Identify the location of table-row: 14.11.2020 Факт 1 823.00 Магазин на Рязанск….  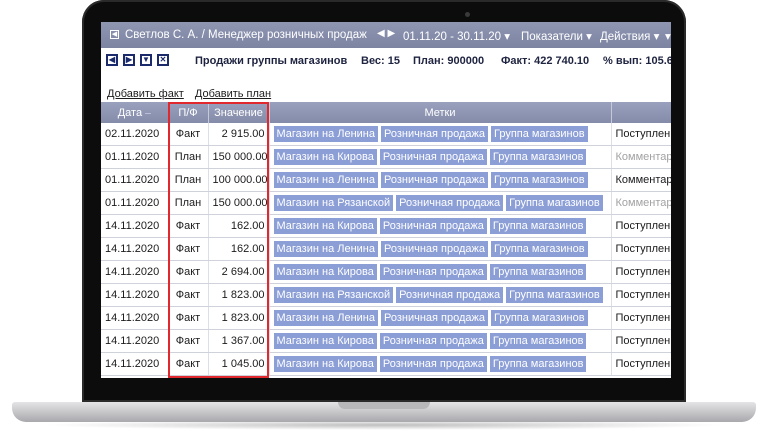
(386, 295).